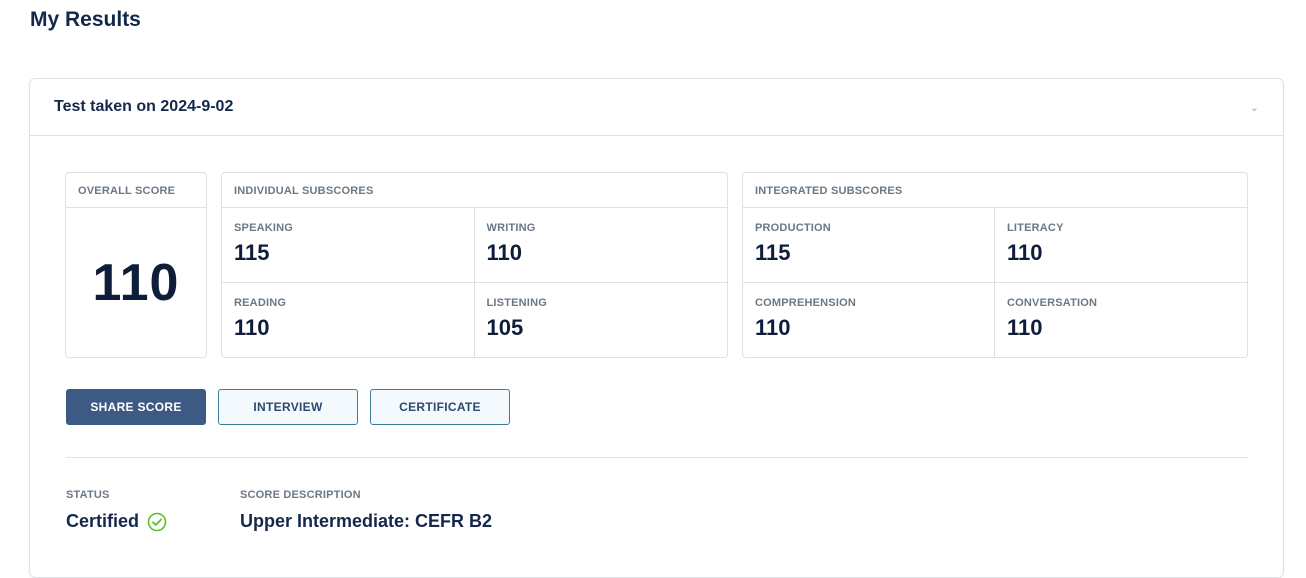  Describe the element at coordinates (657, 457) in the screenshot. I see `section-divider` at that location.